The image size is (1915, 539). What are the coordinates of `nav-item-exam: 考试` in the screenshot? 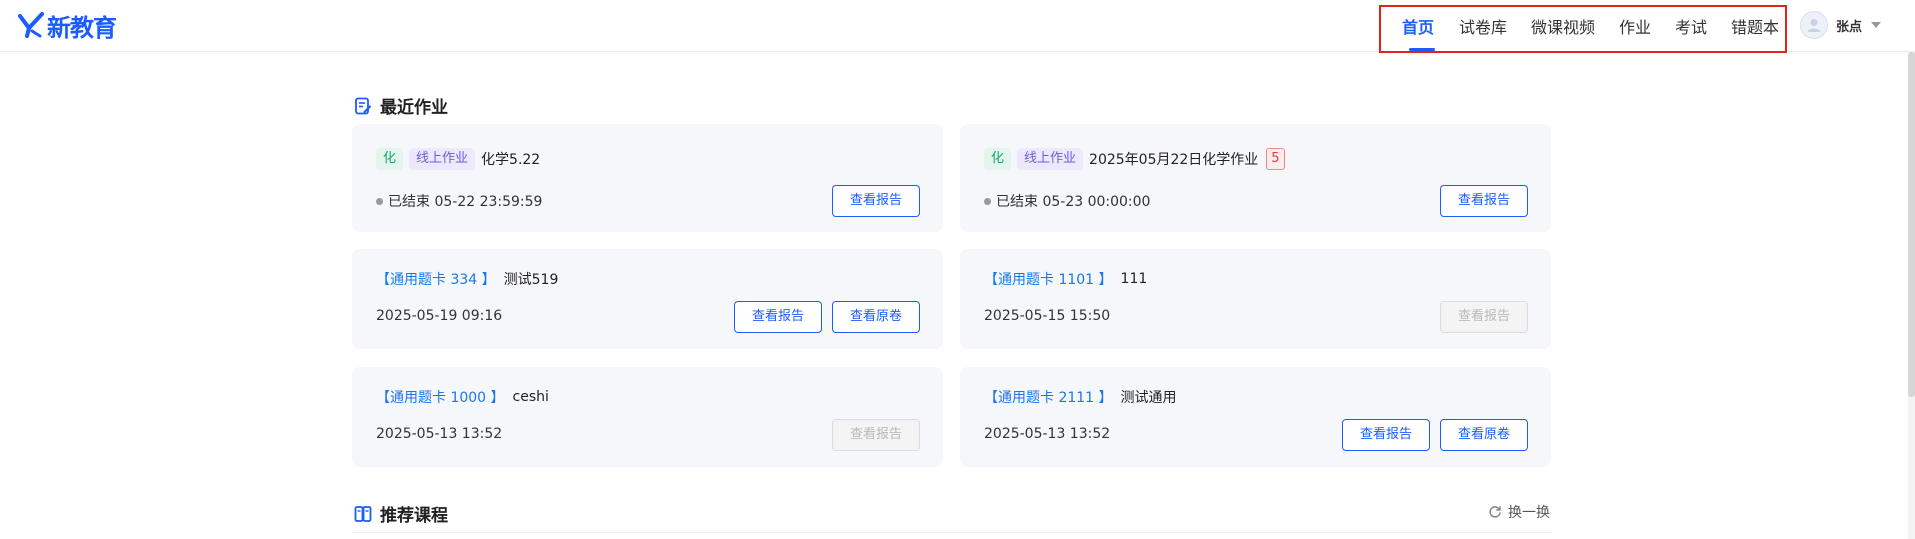 It's located at (1691, 29).